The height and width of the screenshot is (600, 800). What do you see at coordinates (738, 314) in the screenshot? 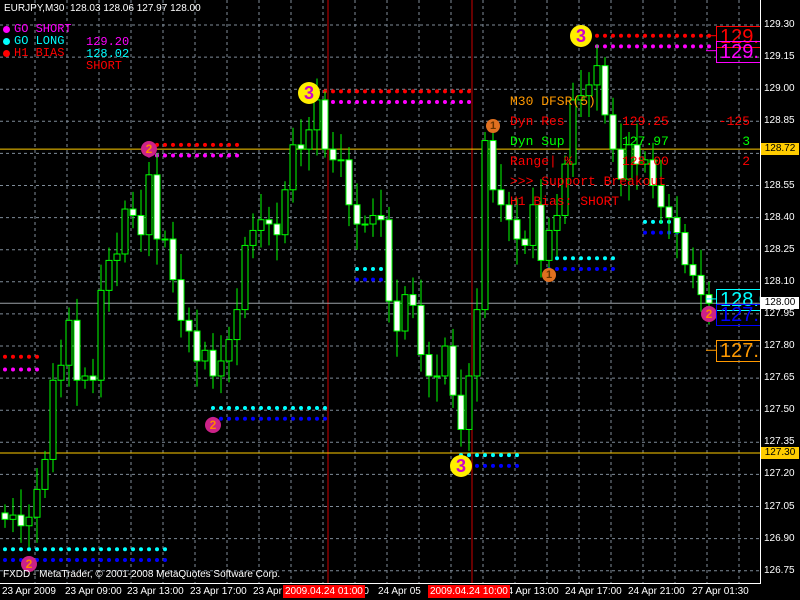
I see `price-level-label: 127.97` at bounding box center [738, 314].